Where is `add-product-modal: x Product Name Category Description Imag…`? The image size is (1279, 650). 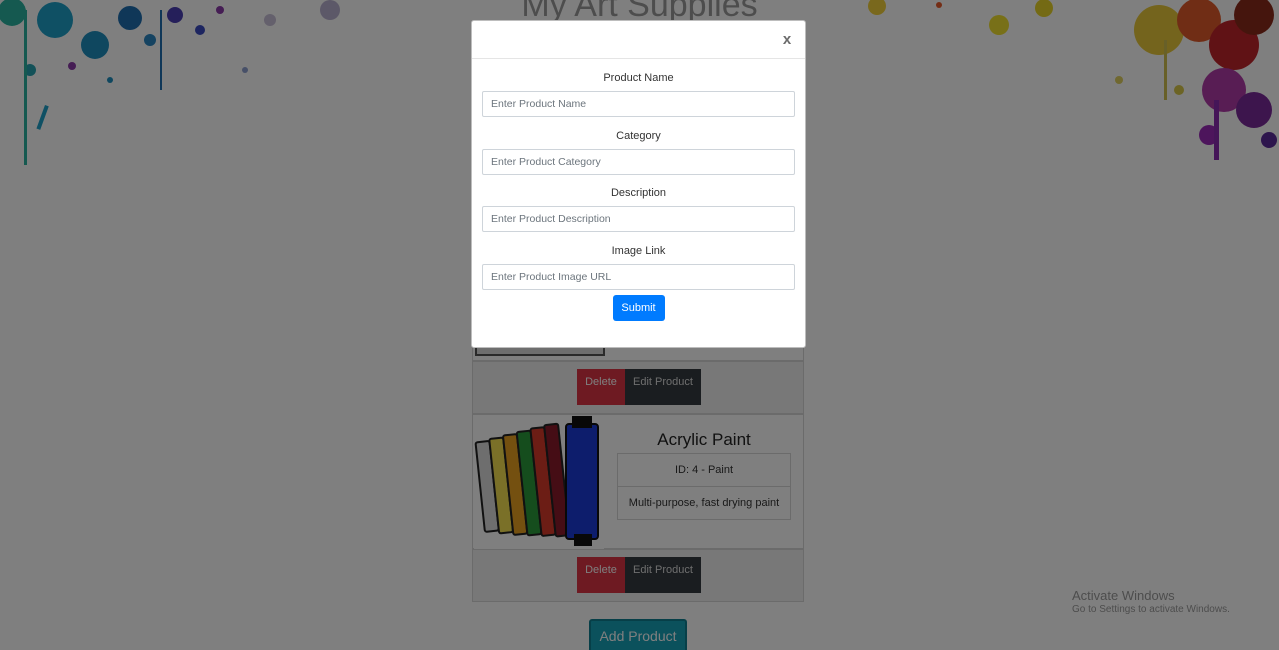 add-product-modal: x Product Name Category Description Imag… is located at coordinates (638, 184).